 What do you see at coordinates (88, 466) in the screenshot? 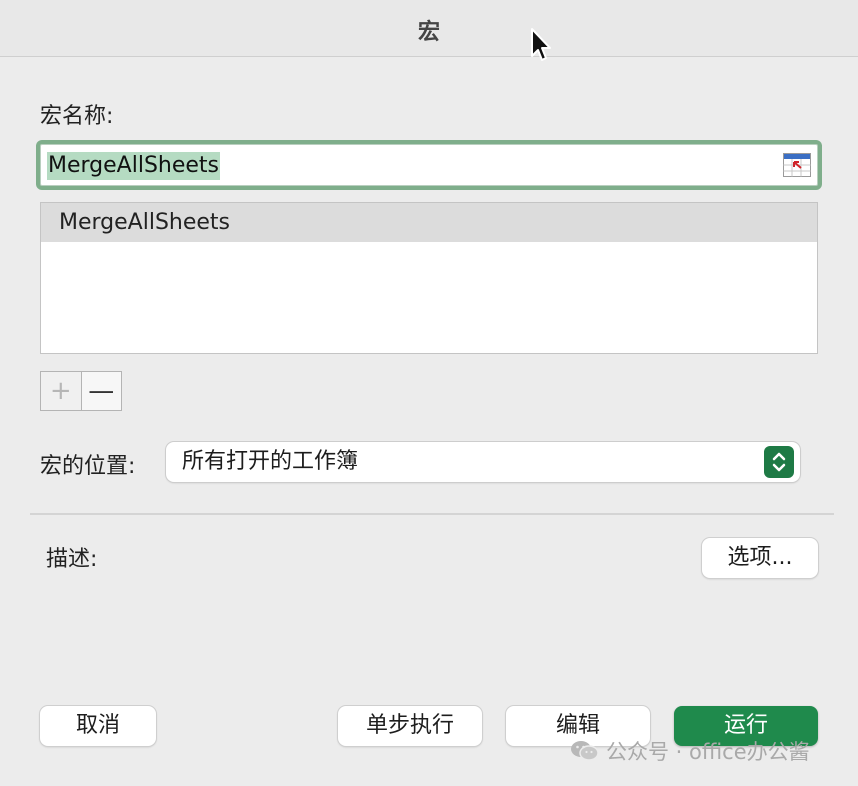
I see `location-label: 宏的位置:` at bounding box center [88, 466].